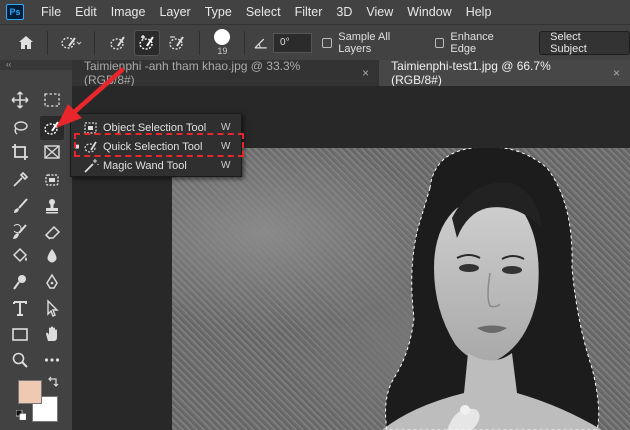 This screenshot has height=430, width=630. I want to click on crop-tool, so click(20, 152).